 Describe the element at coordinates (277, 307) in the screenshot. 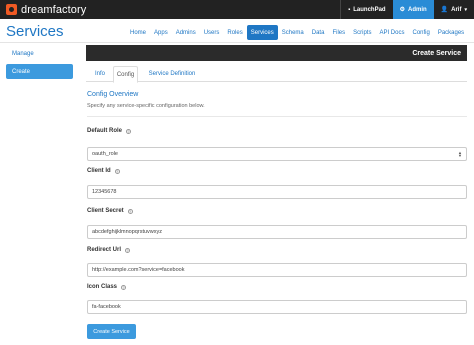

I see `icon-class-input: fa-facebook` at that location.